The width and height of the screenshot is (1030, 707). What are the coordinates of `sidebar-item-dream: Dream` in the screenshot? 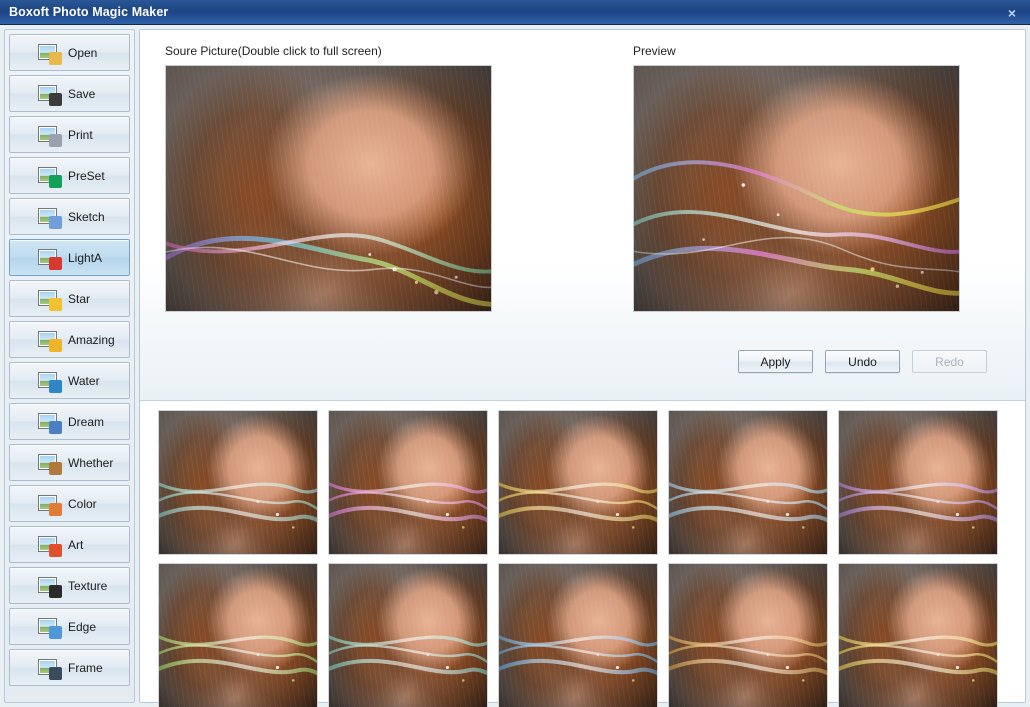 It's located at (69, 421).